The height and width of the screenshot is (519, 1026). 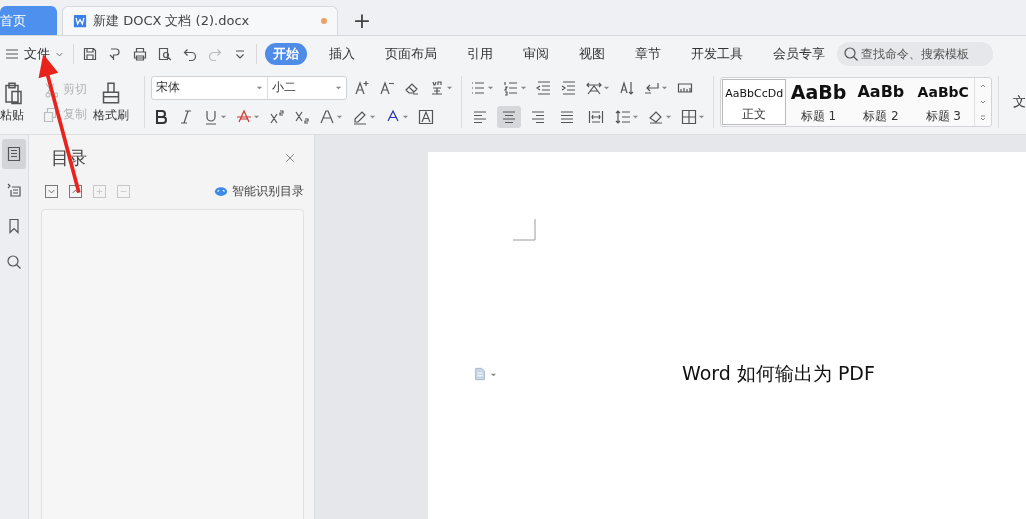 What do you see at coordinates (90, 54) in the screenshot?
I see `save-icon` at bounding box center [90, 54].